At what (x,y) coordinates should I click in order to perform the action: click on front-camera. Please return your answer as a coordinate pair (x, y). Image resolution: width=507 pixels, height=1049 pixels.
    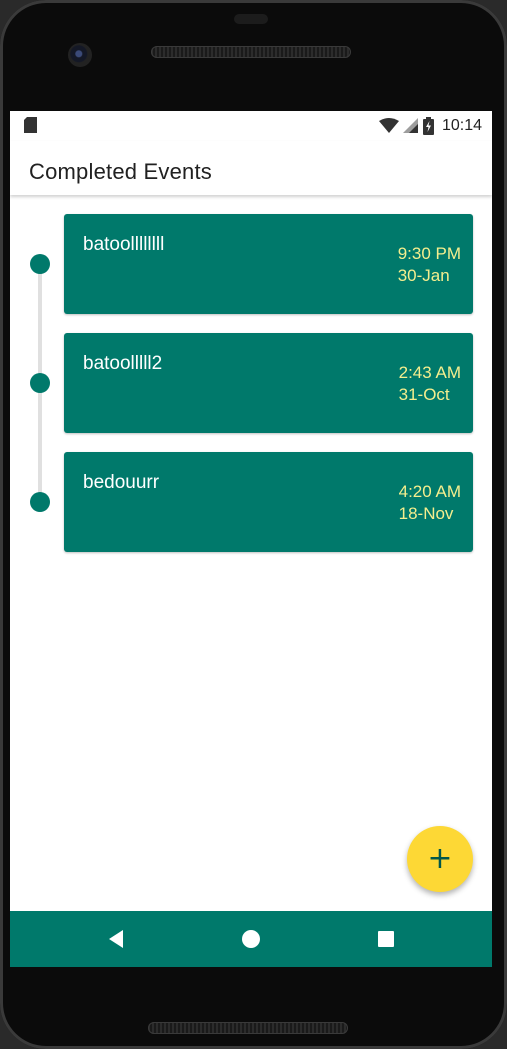
    Looking at the image, I should click on (80, 55).